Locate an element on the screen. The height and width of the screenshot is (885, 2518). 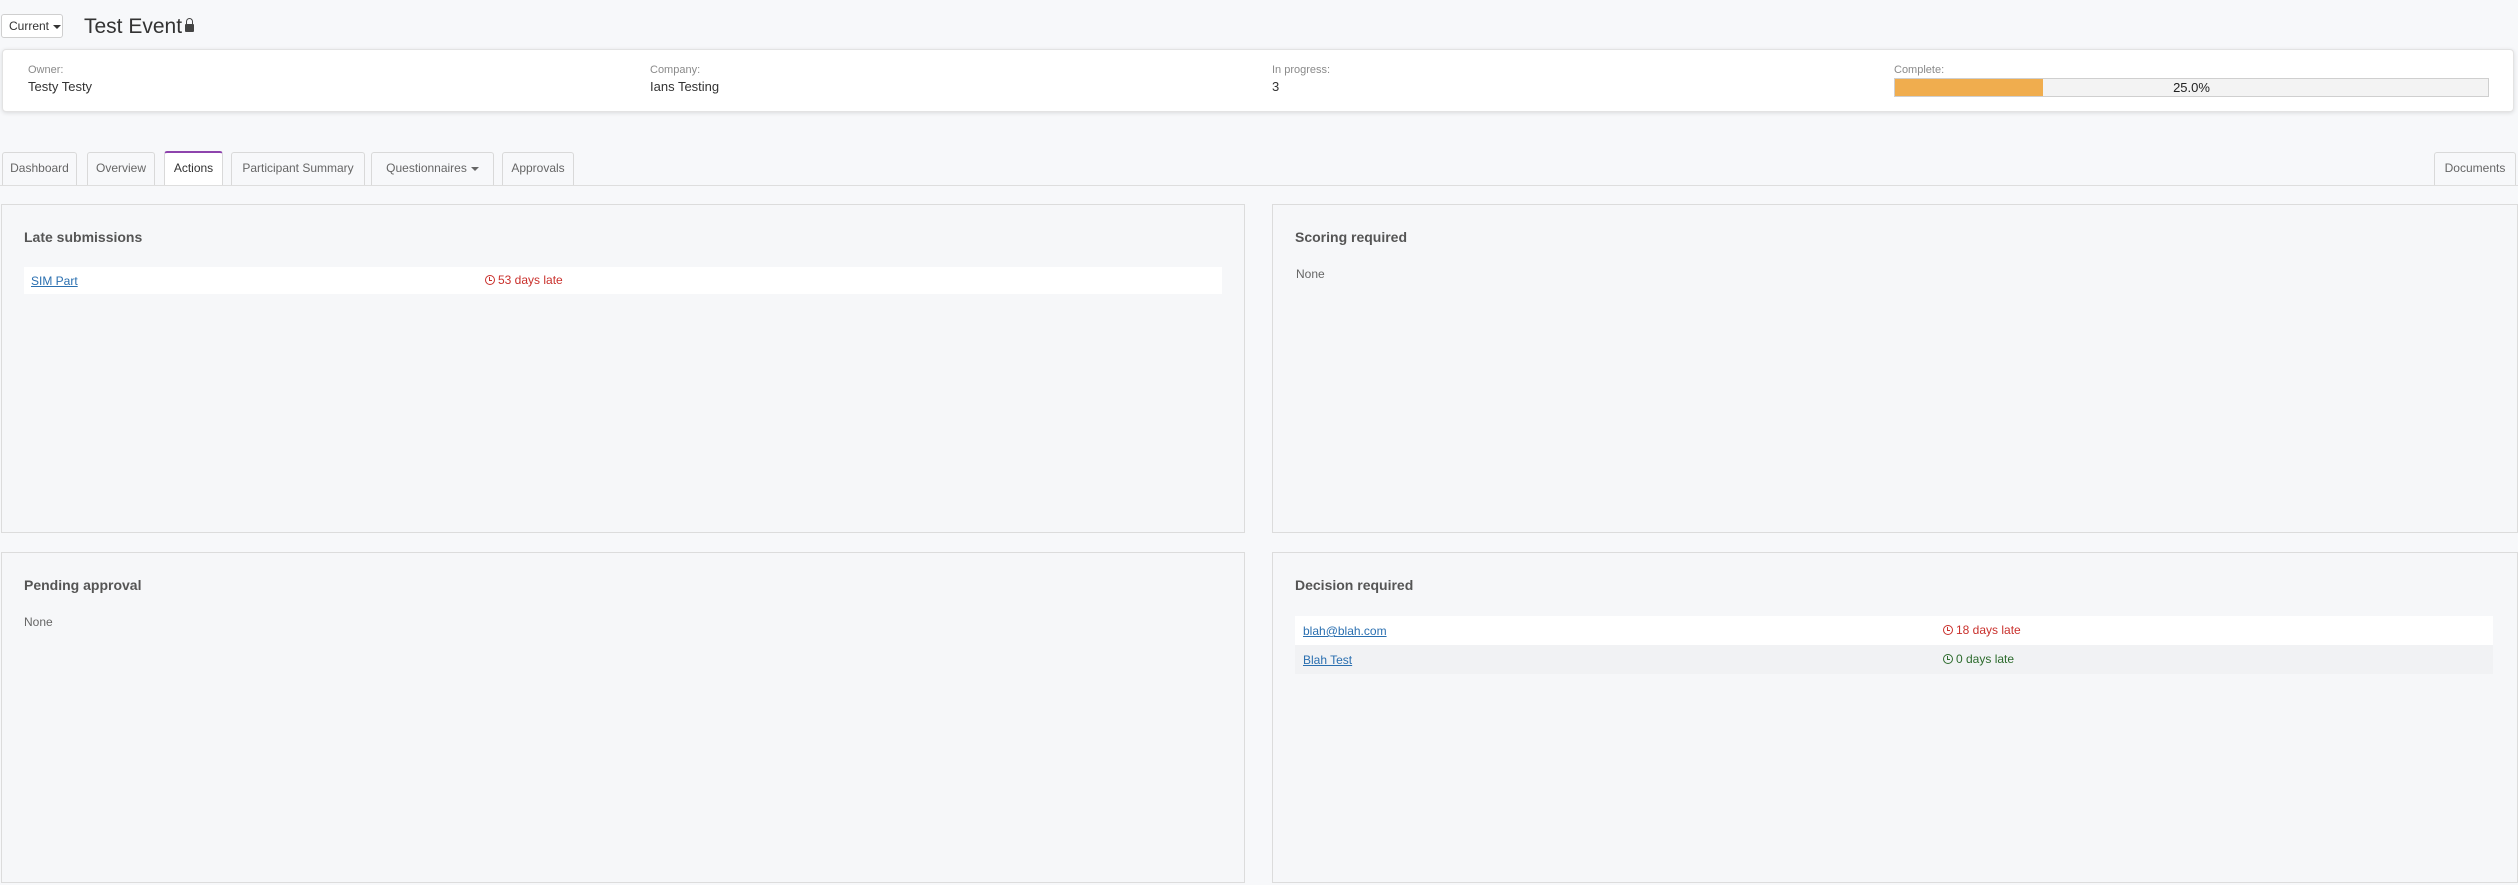
late-status: 0 days late is located at coordinates (1978, 659).